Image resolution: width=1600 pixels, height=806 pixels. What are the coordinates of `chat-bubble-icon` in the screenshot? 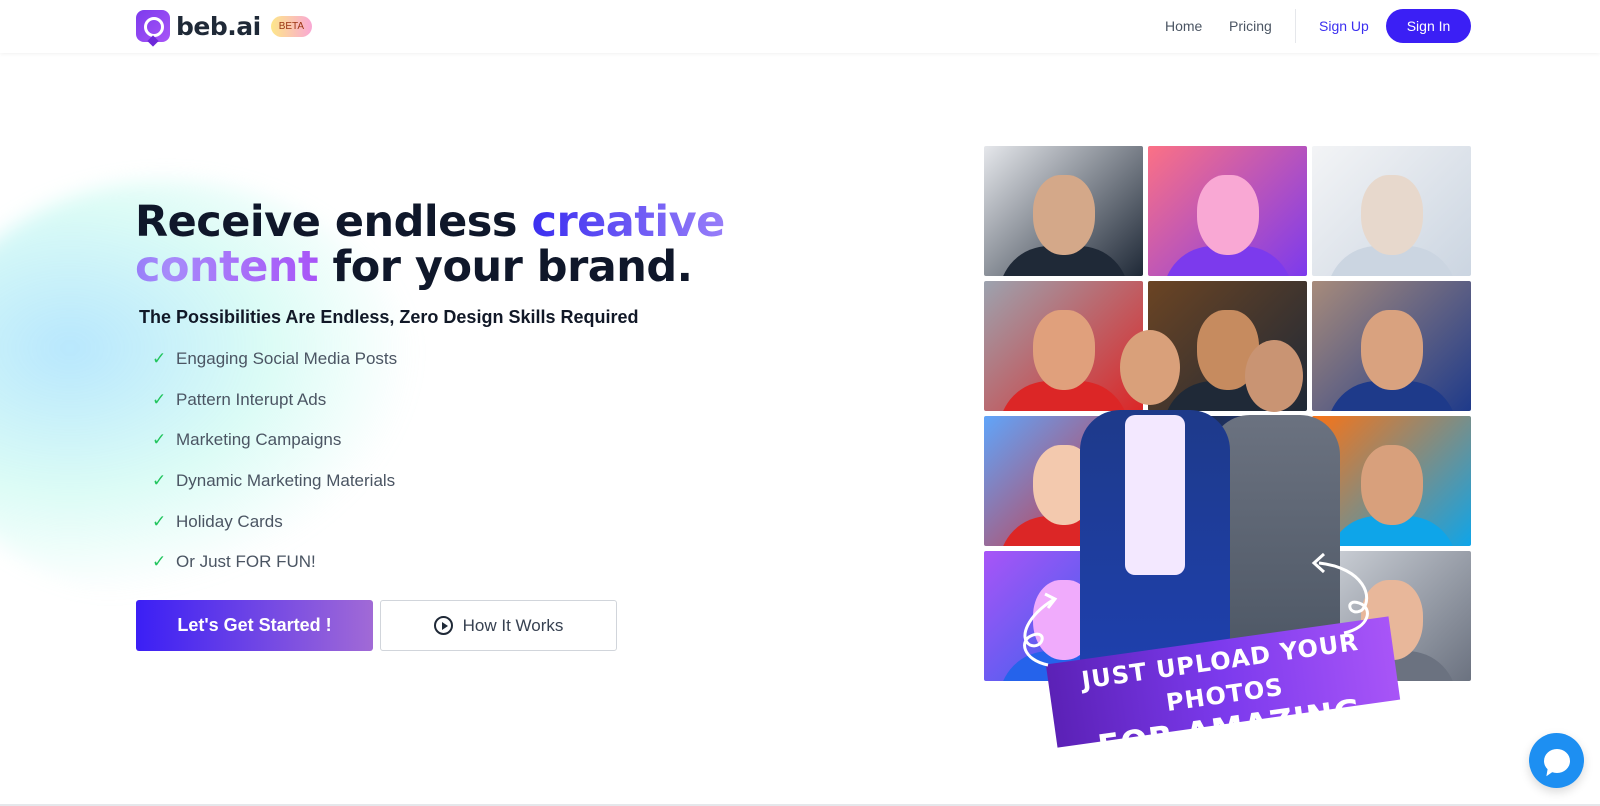 It's located at (1556, 760).